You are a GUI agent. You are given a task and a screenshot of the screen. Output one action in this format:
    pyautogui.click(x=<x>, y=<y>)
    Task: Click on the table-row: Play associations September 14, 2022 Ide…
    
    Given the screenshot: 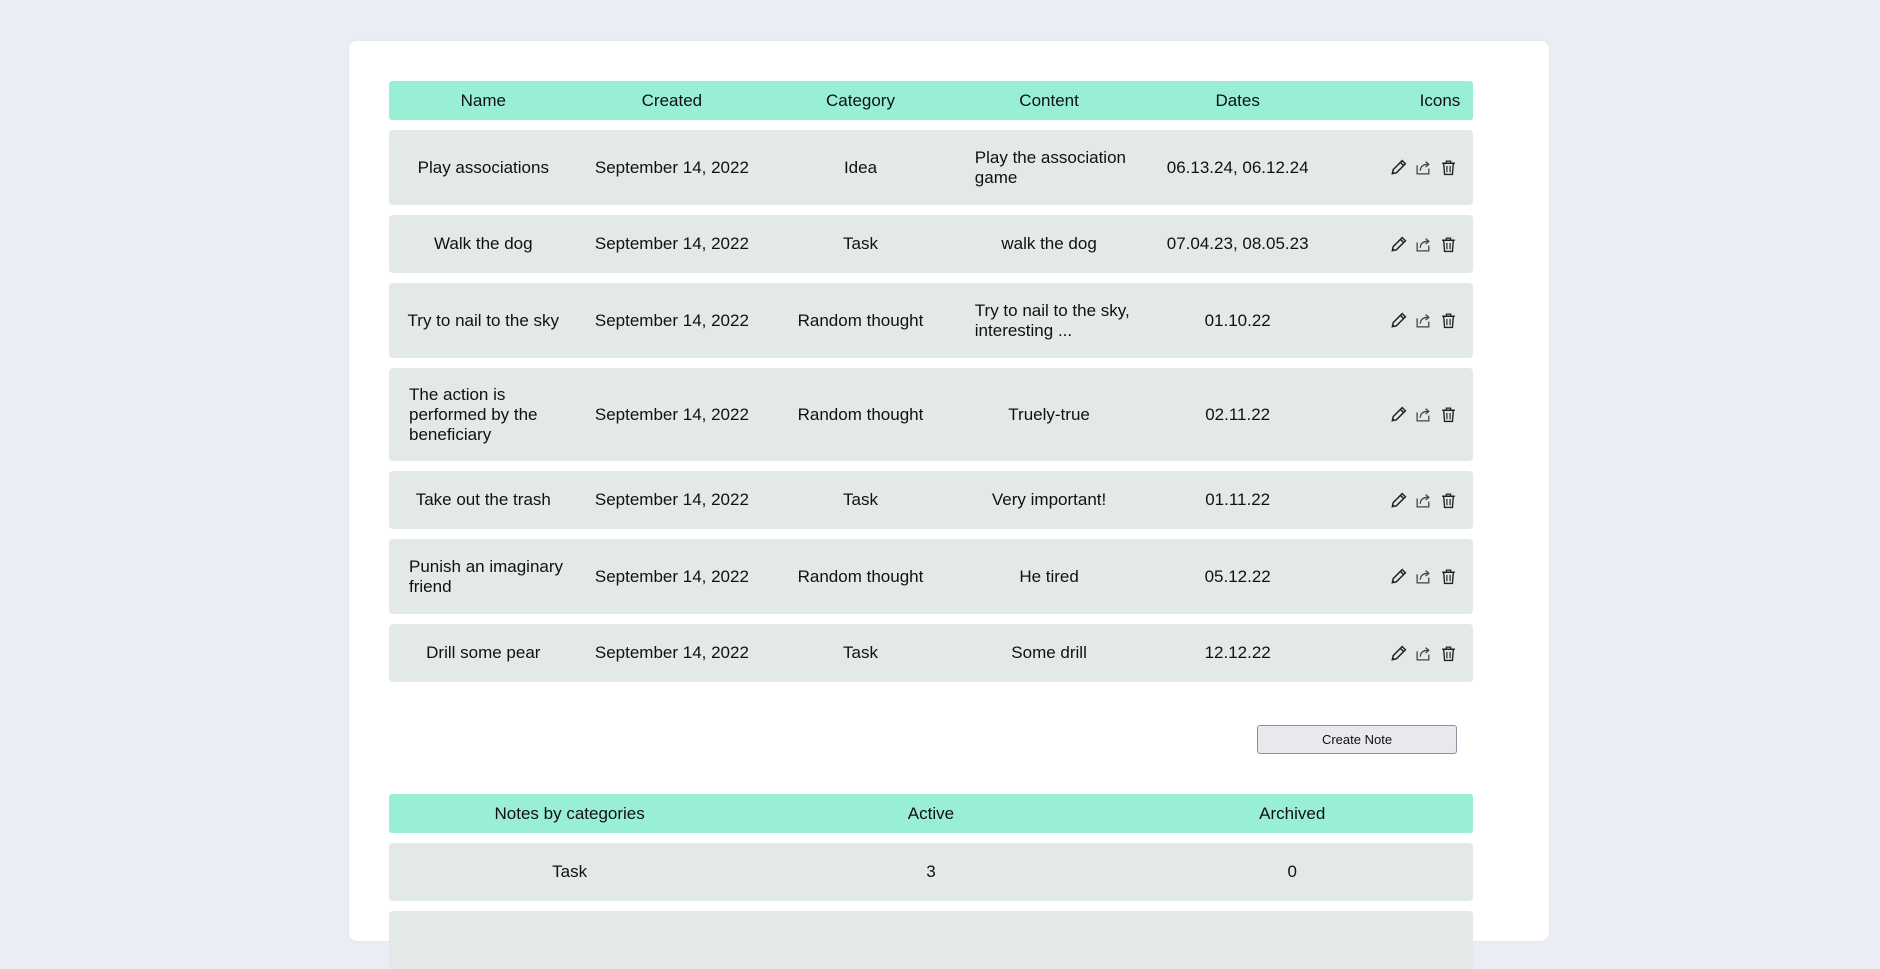 What is the action you would take?
    pyautogui.click(x=931, y=167)
    